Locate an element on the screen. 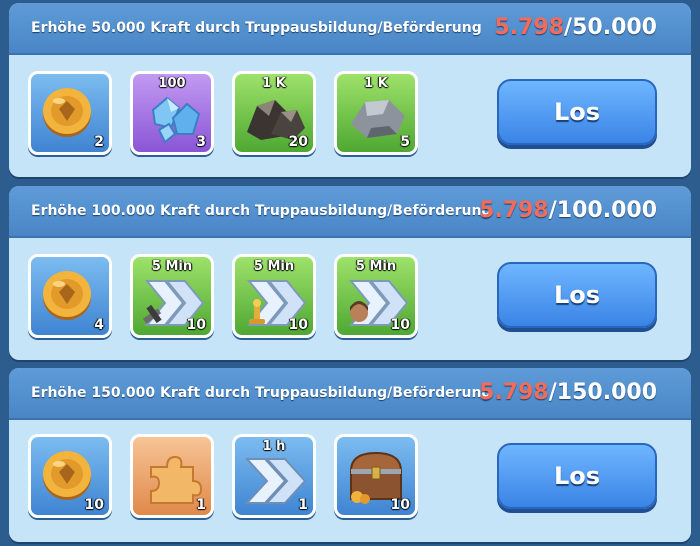  reward-slot: 1 K 20 is located at coordinates (274, 113).